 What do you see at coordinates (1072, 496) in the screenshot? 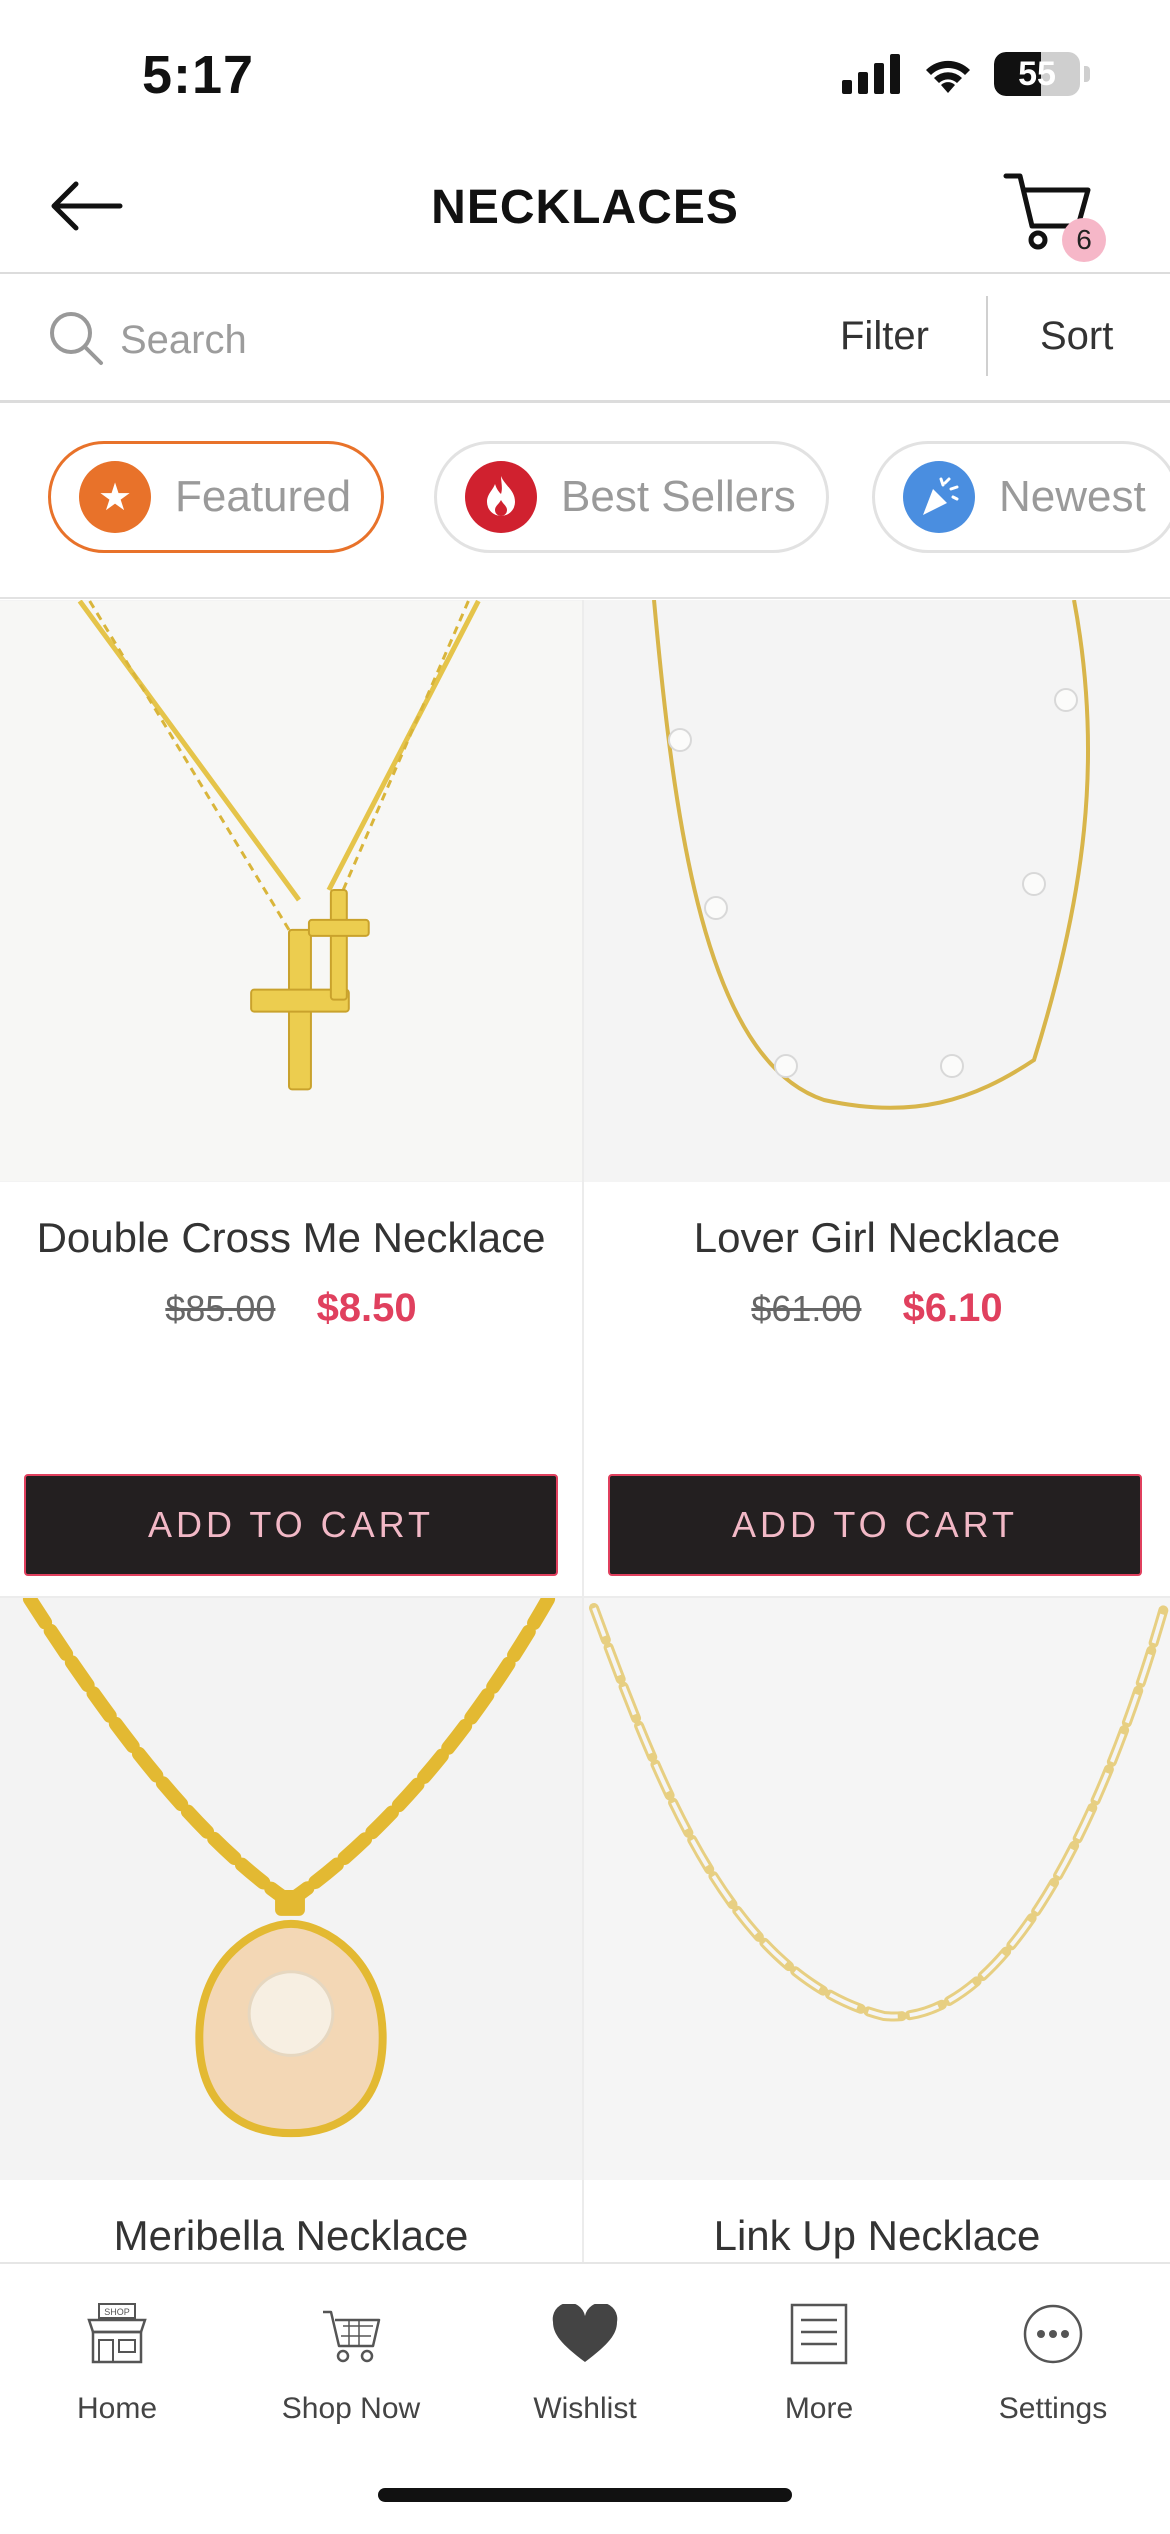
I see `chip-label: Newest` at bounding box center [1072, 496].